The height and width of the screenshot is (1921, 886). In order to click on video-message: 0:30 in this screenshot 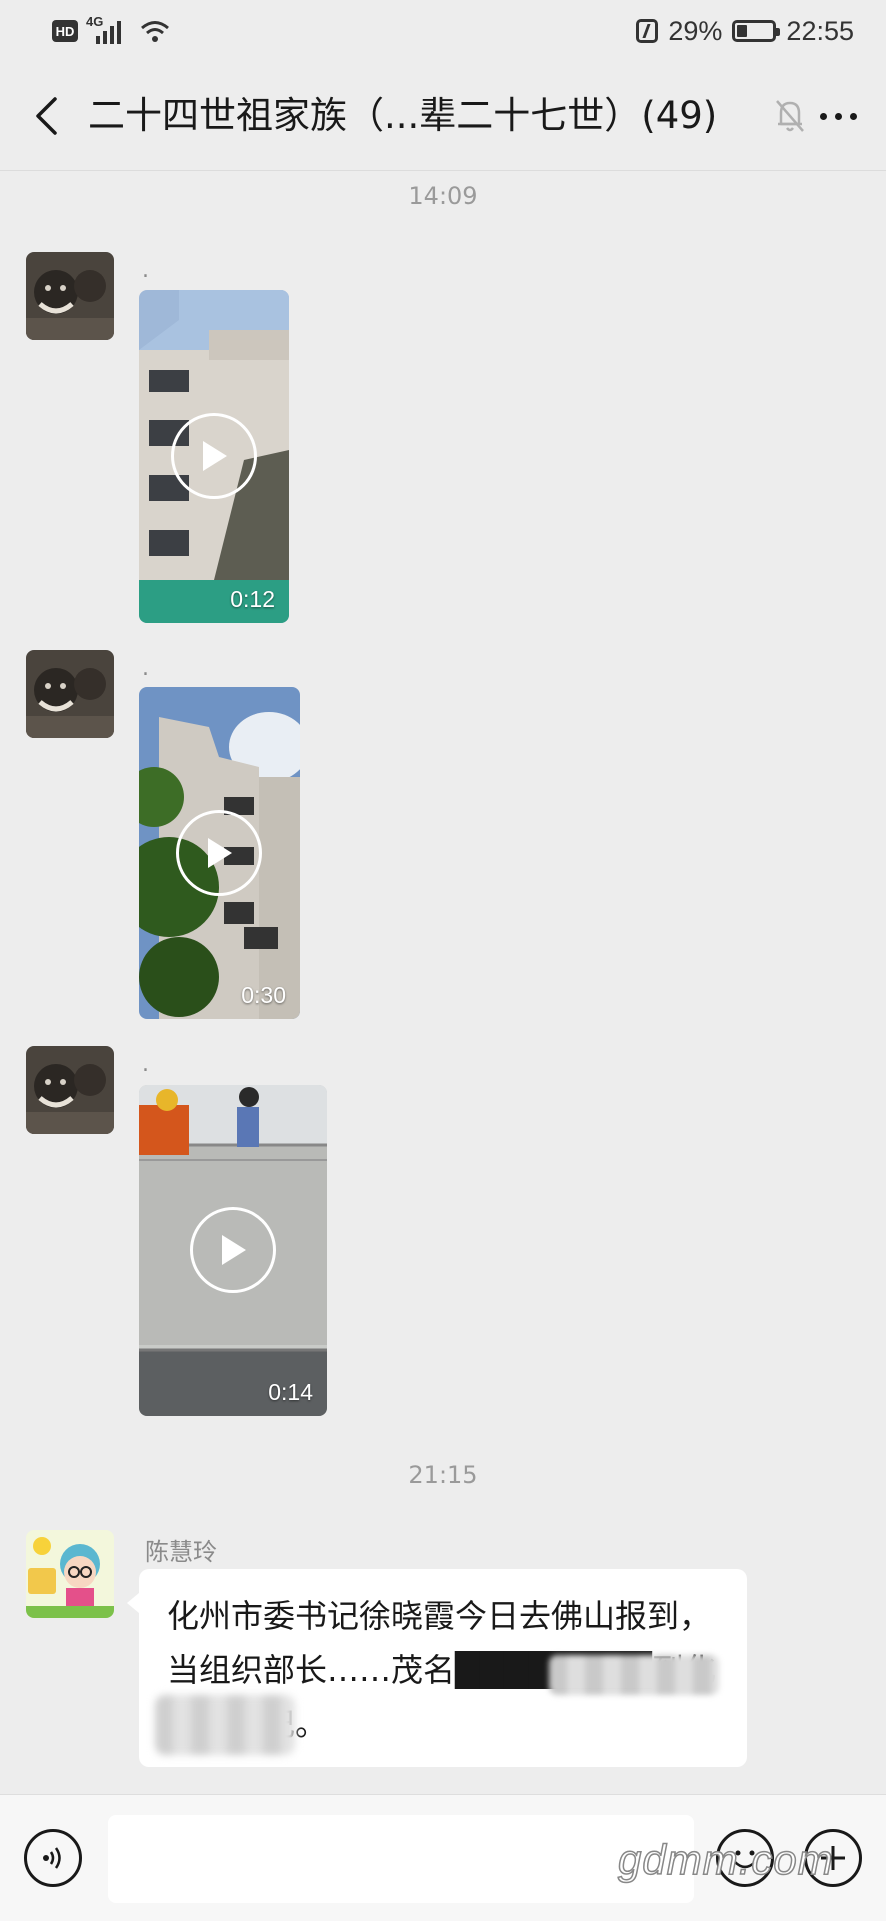, I will do `click(219, 853)`.